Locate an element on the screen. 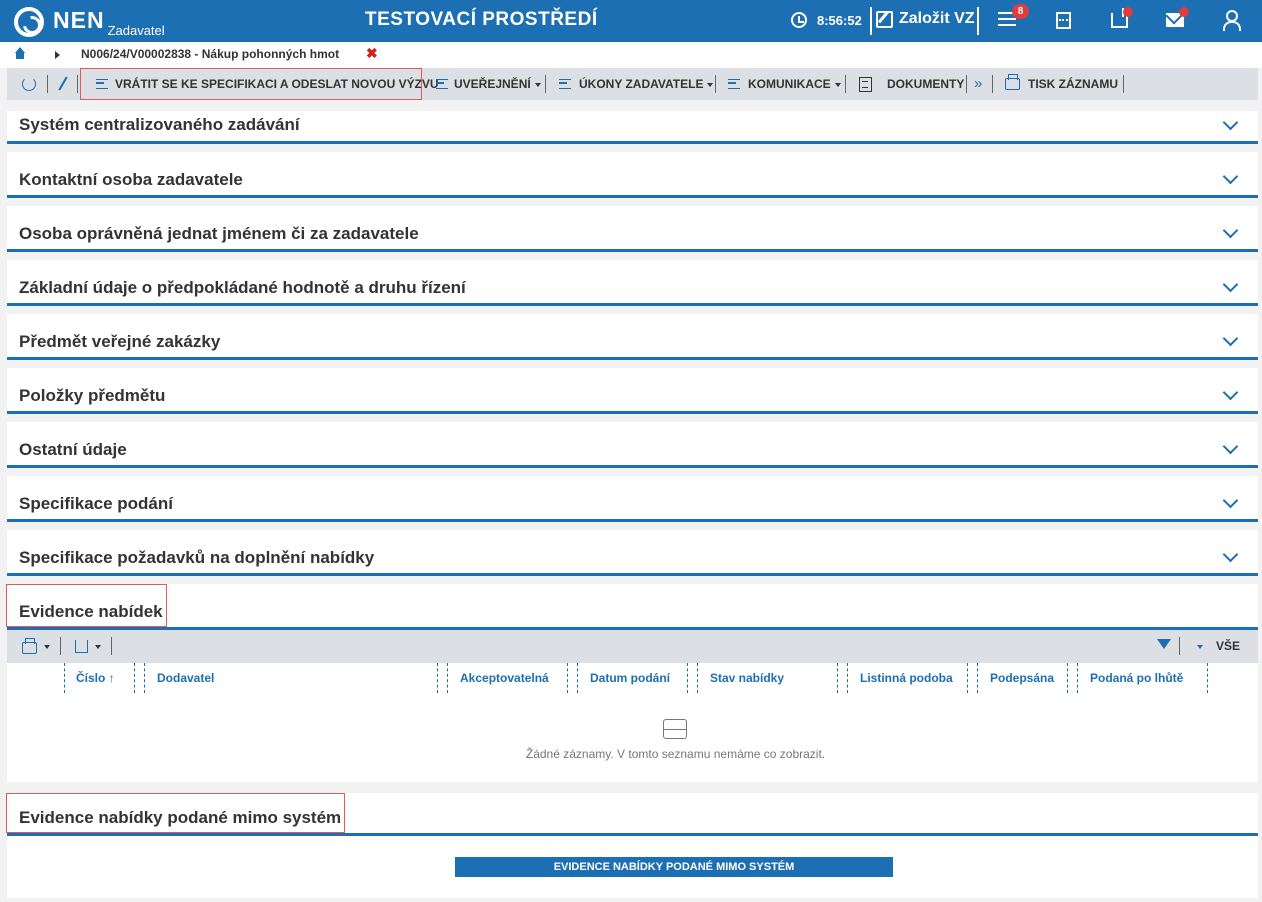  section-submission-spec: Specifikace podání is located at coordinates (632, 499).